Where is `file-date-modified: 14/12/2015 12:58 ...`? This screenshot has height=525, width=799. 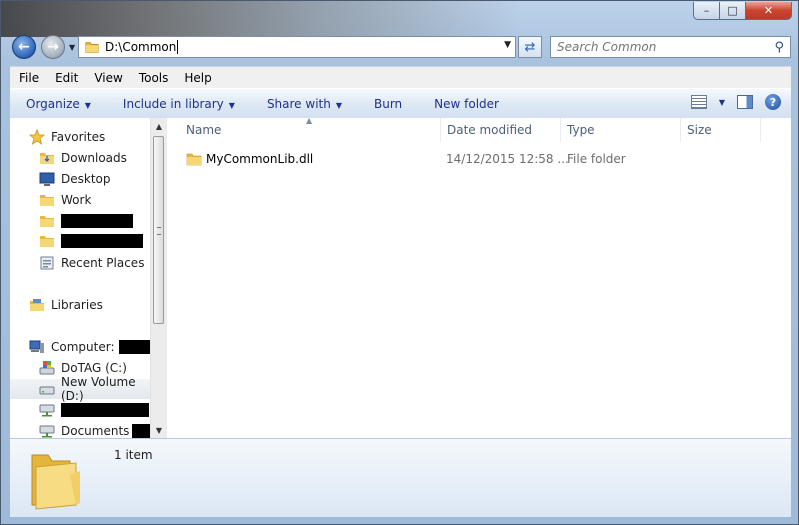 file-date-modified: 14/12/2015 12:58 ... is located at coordinates (507, 159).